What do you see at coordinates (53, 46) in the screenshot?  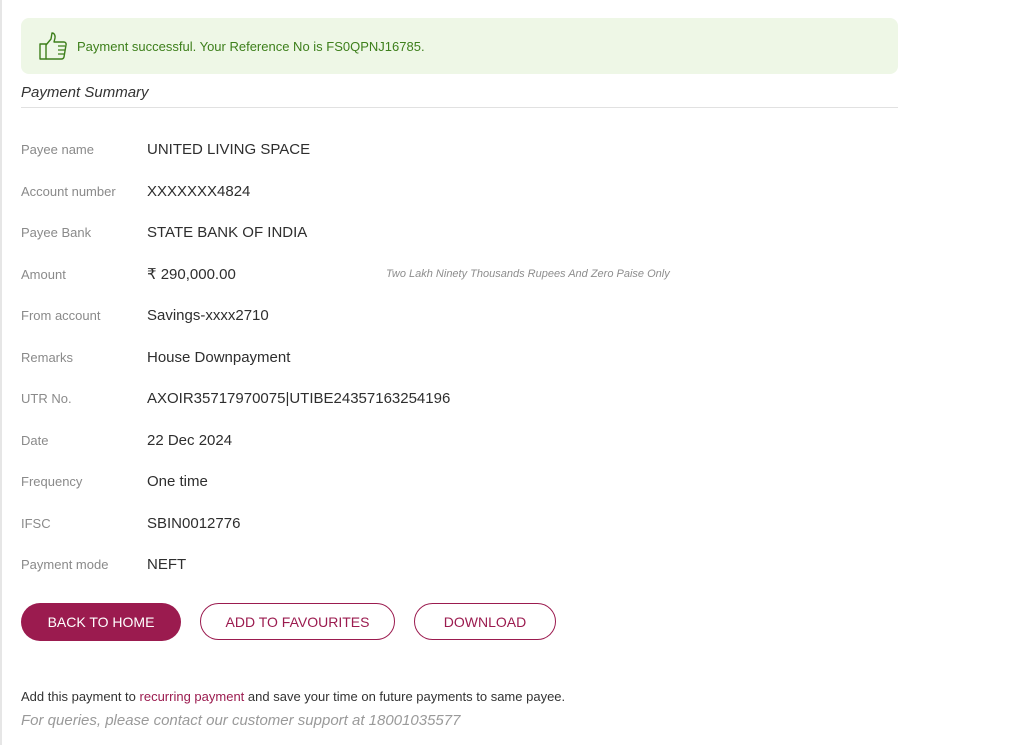 I see `thumbs-up-icon` at bounding box center [53, 46].